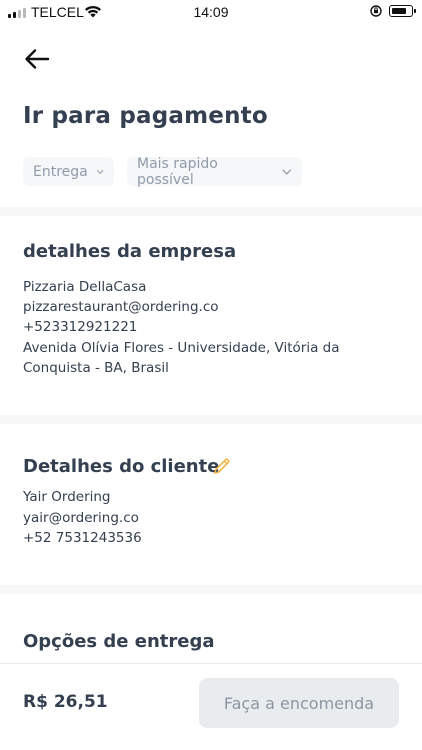 Image resolution: width=422 pixels, height=750 pixels. I want to click on business-email: pizzarestaurant@ordering.co, so click(121, 307).